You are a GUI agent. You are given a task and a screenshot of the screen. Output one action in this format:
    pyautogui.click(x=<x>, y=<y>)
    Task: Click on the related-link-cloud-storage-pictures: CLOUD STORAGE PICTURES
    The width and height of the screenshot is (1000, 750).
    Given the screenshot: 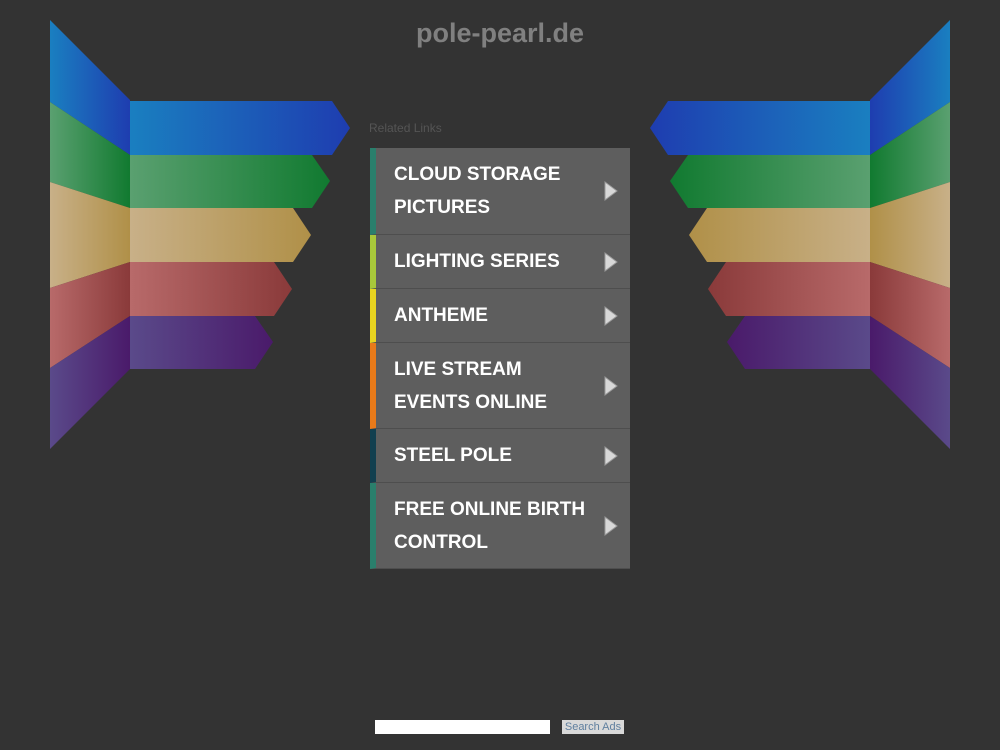 What is the action you would take?
    pyautogui.click(x=500, y=191)
    